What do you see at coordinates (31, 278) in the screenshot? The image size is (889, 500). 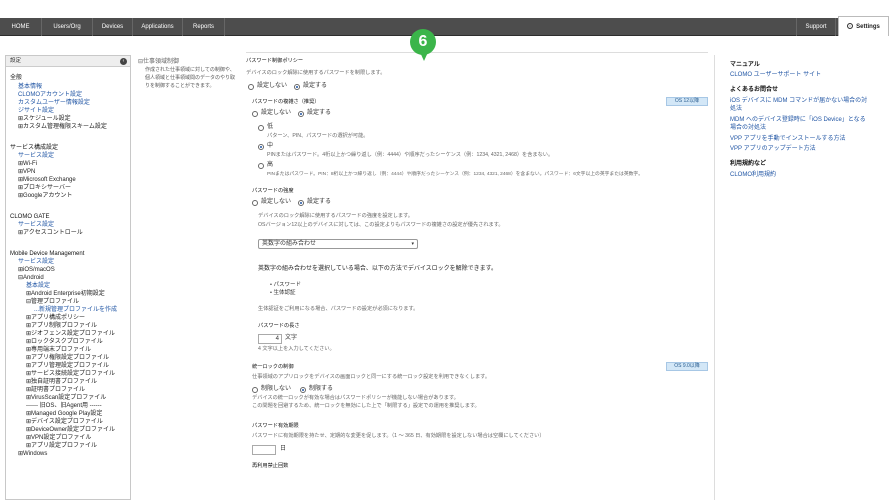 I see `sidebar-item-android: ⊟Android` at bounding box center [31, 278].